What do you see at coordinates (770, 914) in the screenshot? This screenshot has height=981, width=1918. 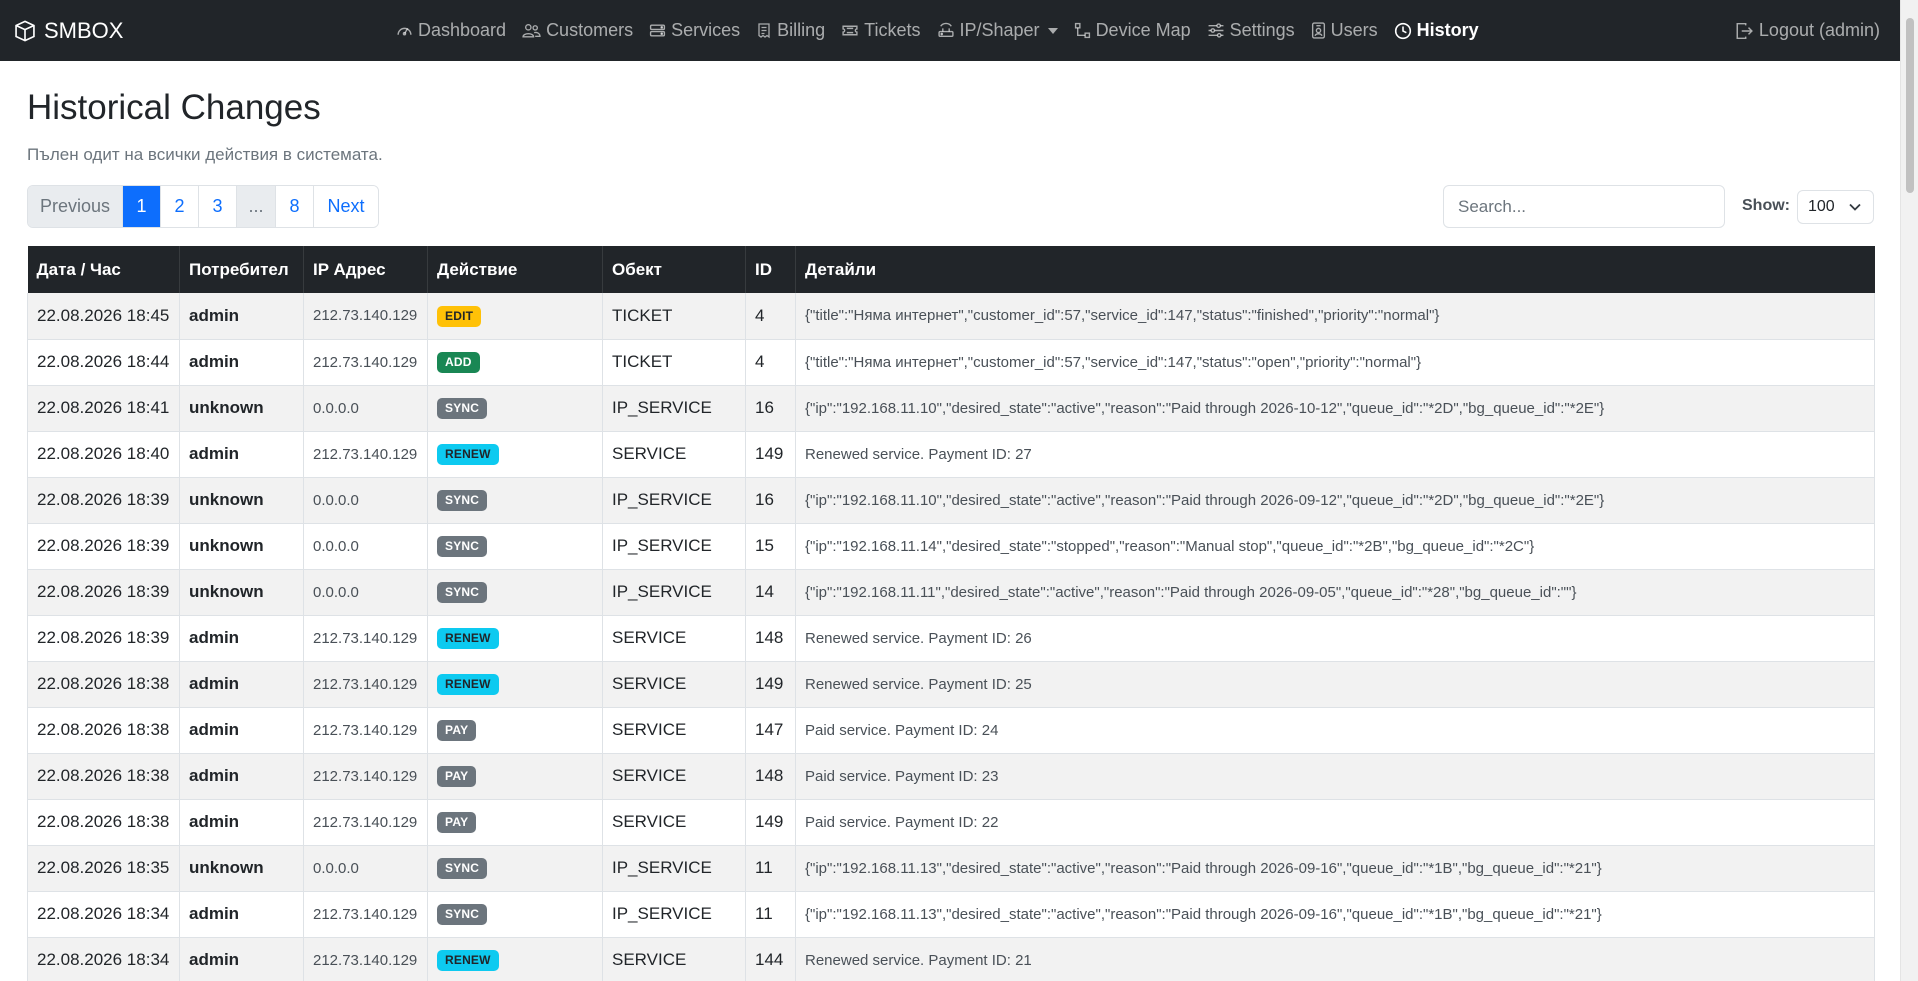 I see `cell-id: 11` at bounding box center [770, 914].